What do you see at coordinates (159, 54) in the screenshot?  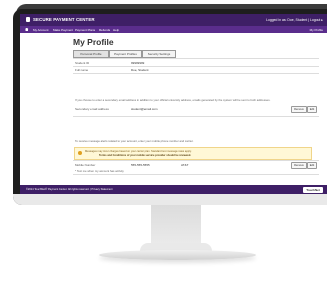 I see `tab-security-settings: Security Settings` at bounding box center [159, 54].